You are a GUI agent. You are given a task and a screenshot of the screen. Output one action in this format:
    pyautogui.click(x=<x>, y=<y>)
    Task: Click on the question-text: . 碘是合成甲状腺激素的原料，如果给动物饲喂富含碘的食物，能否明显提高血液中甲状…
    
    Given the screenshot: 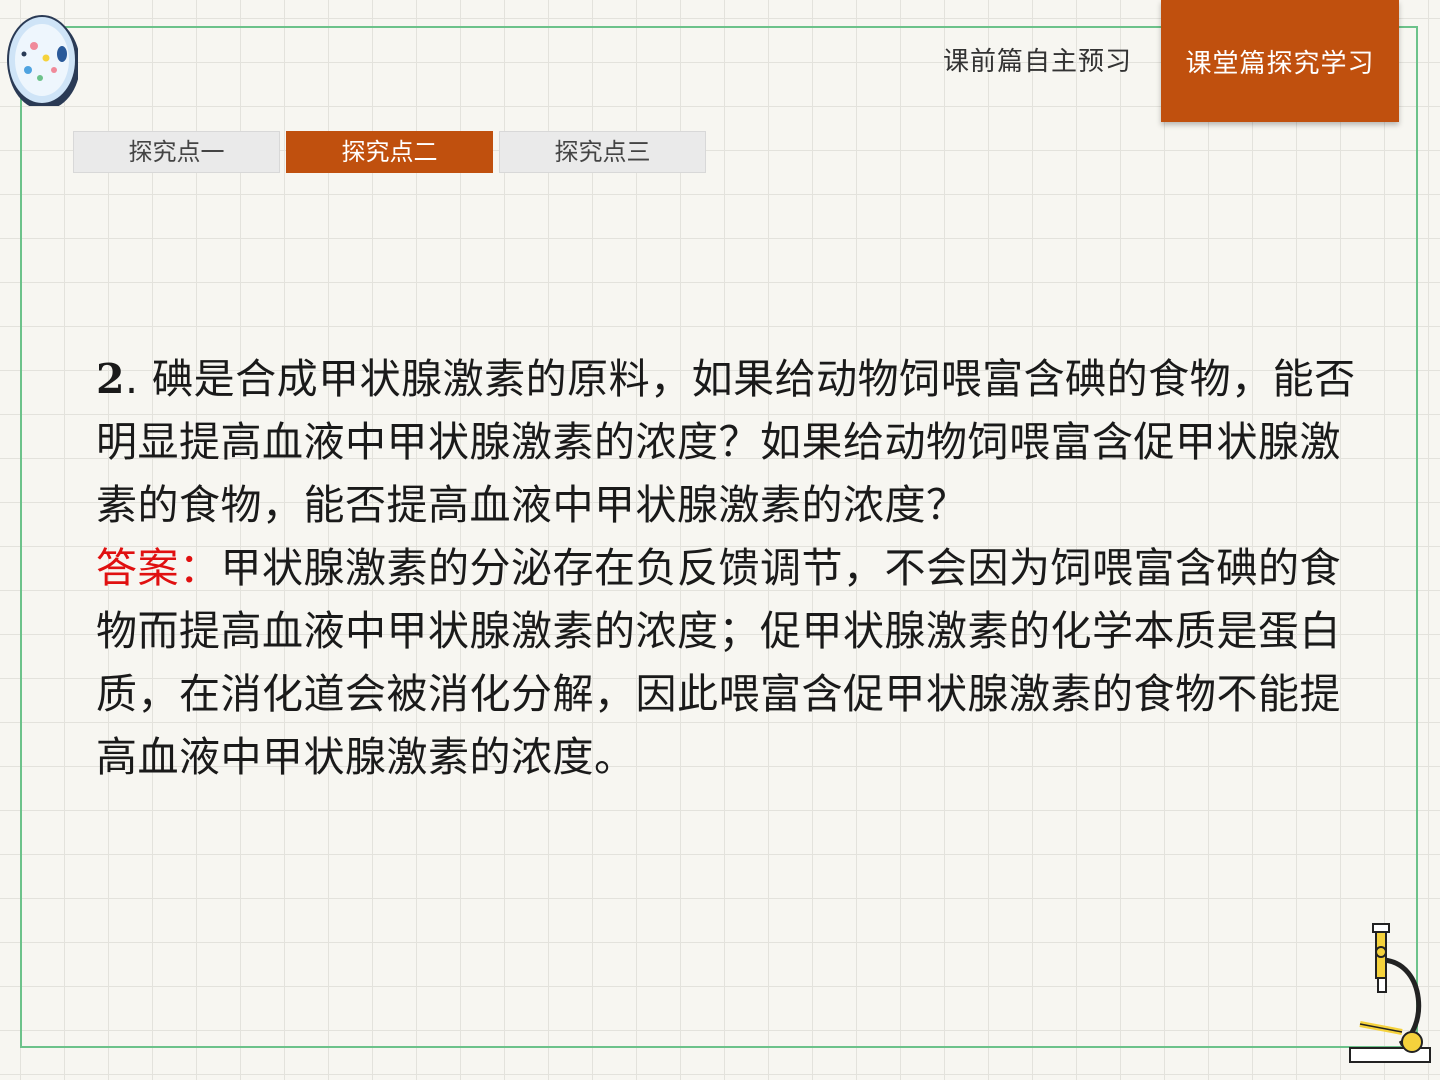 What is the action you would take?
    pyautogui.click(x=726, y=442)
    